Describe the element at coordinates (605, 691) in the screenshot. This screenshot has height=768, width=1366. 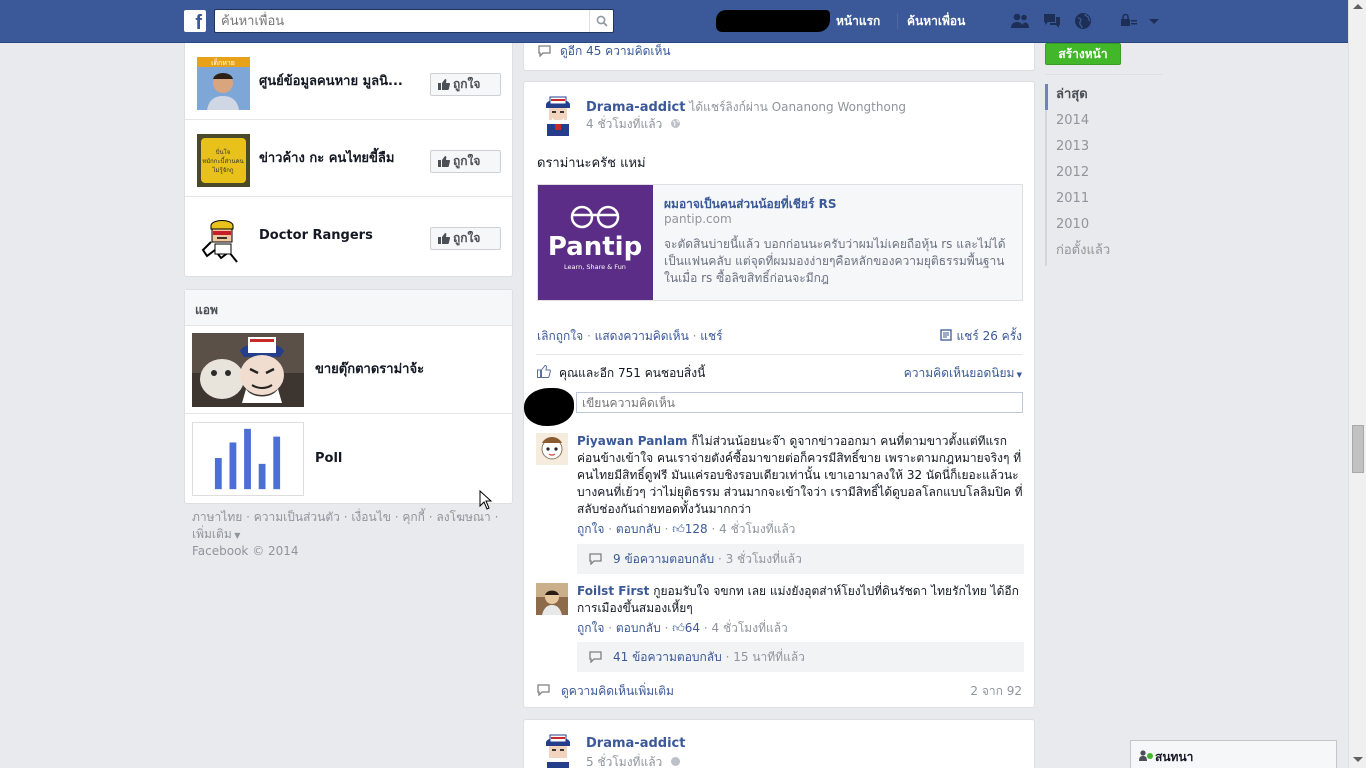
I see `view-more-comments-link: ดูความคิดเห็นเพิ่มเติม` at that location.